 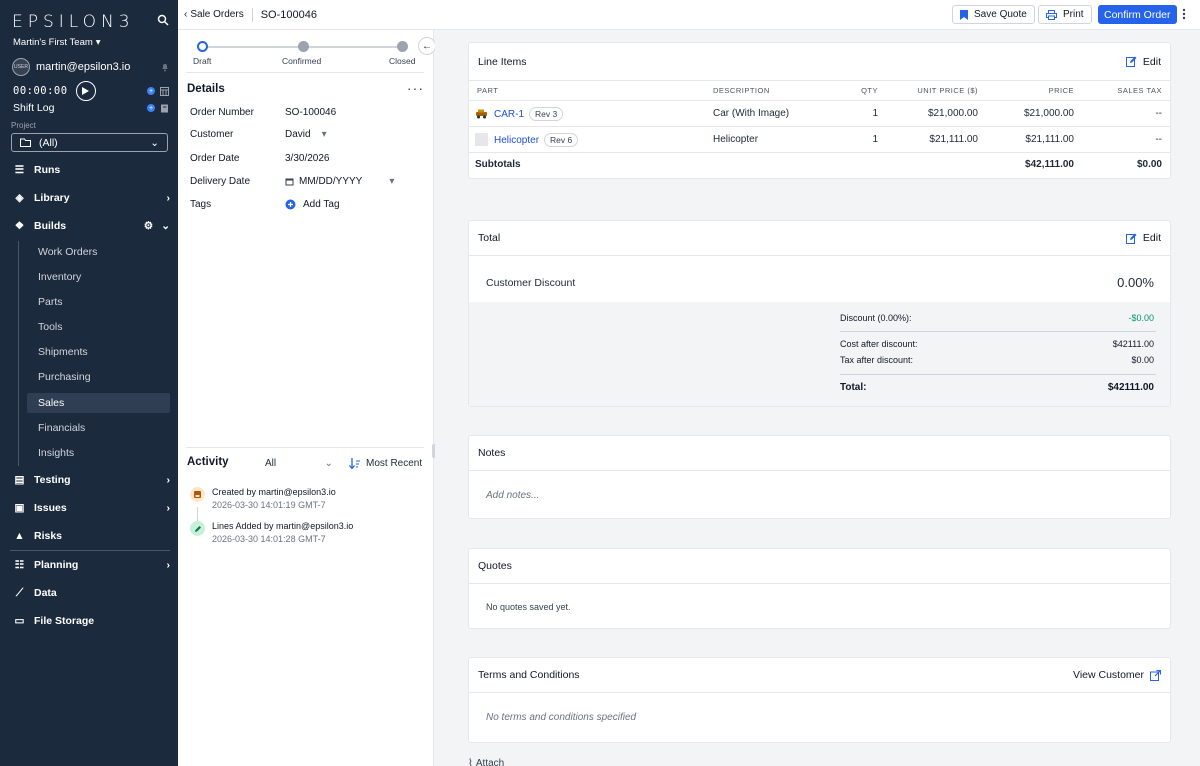 I want to click on add-log-icon: +, so click(x=151, y=108).